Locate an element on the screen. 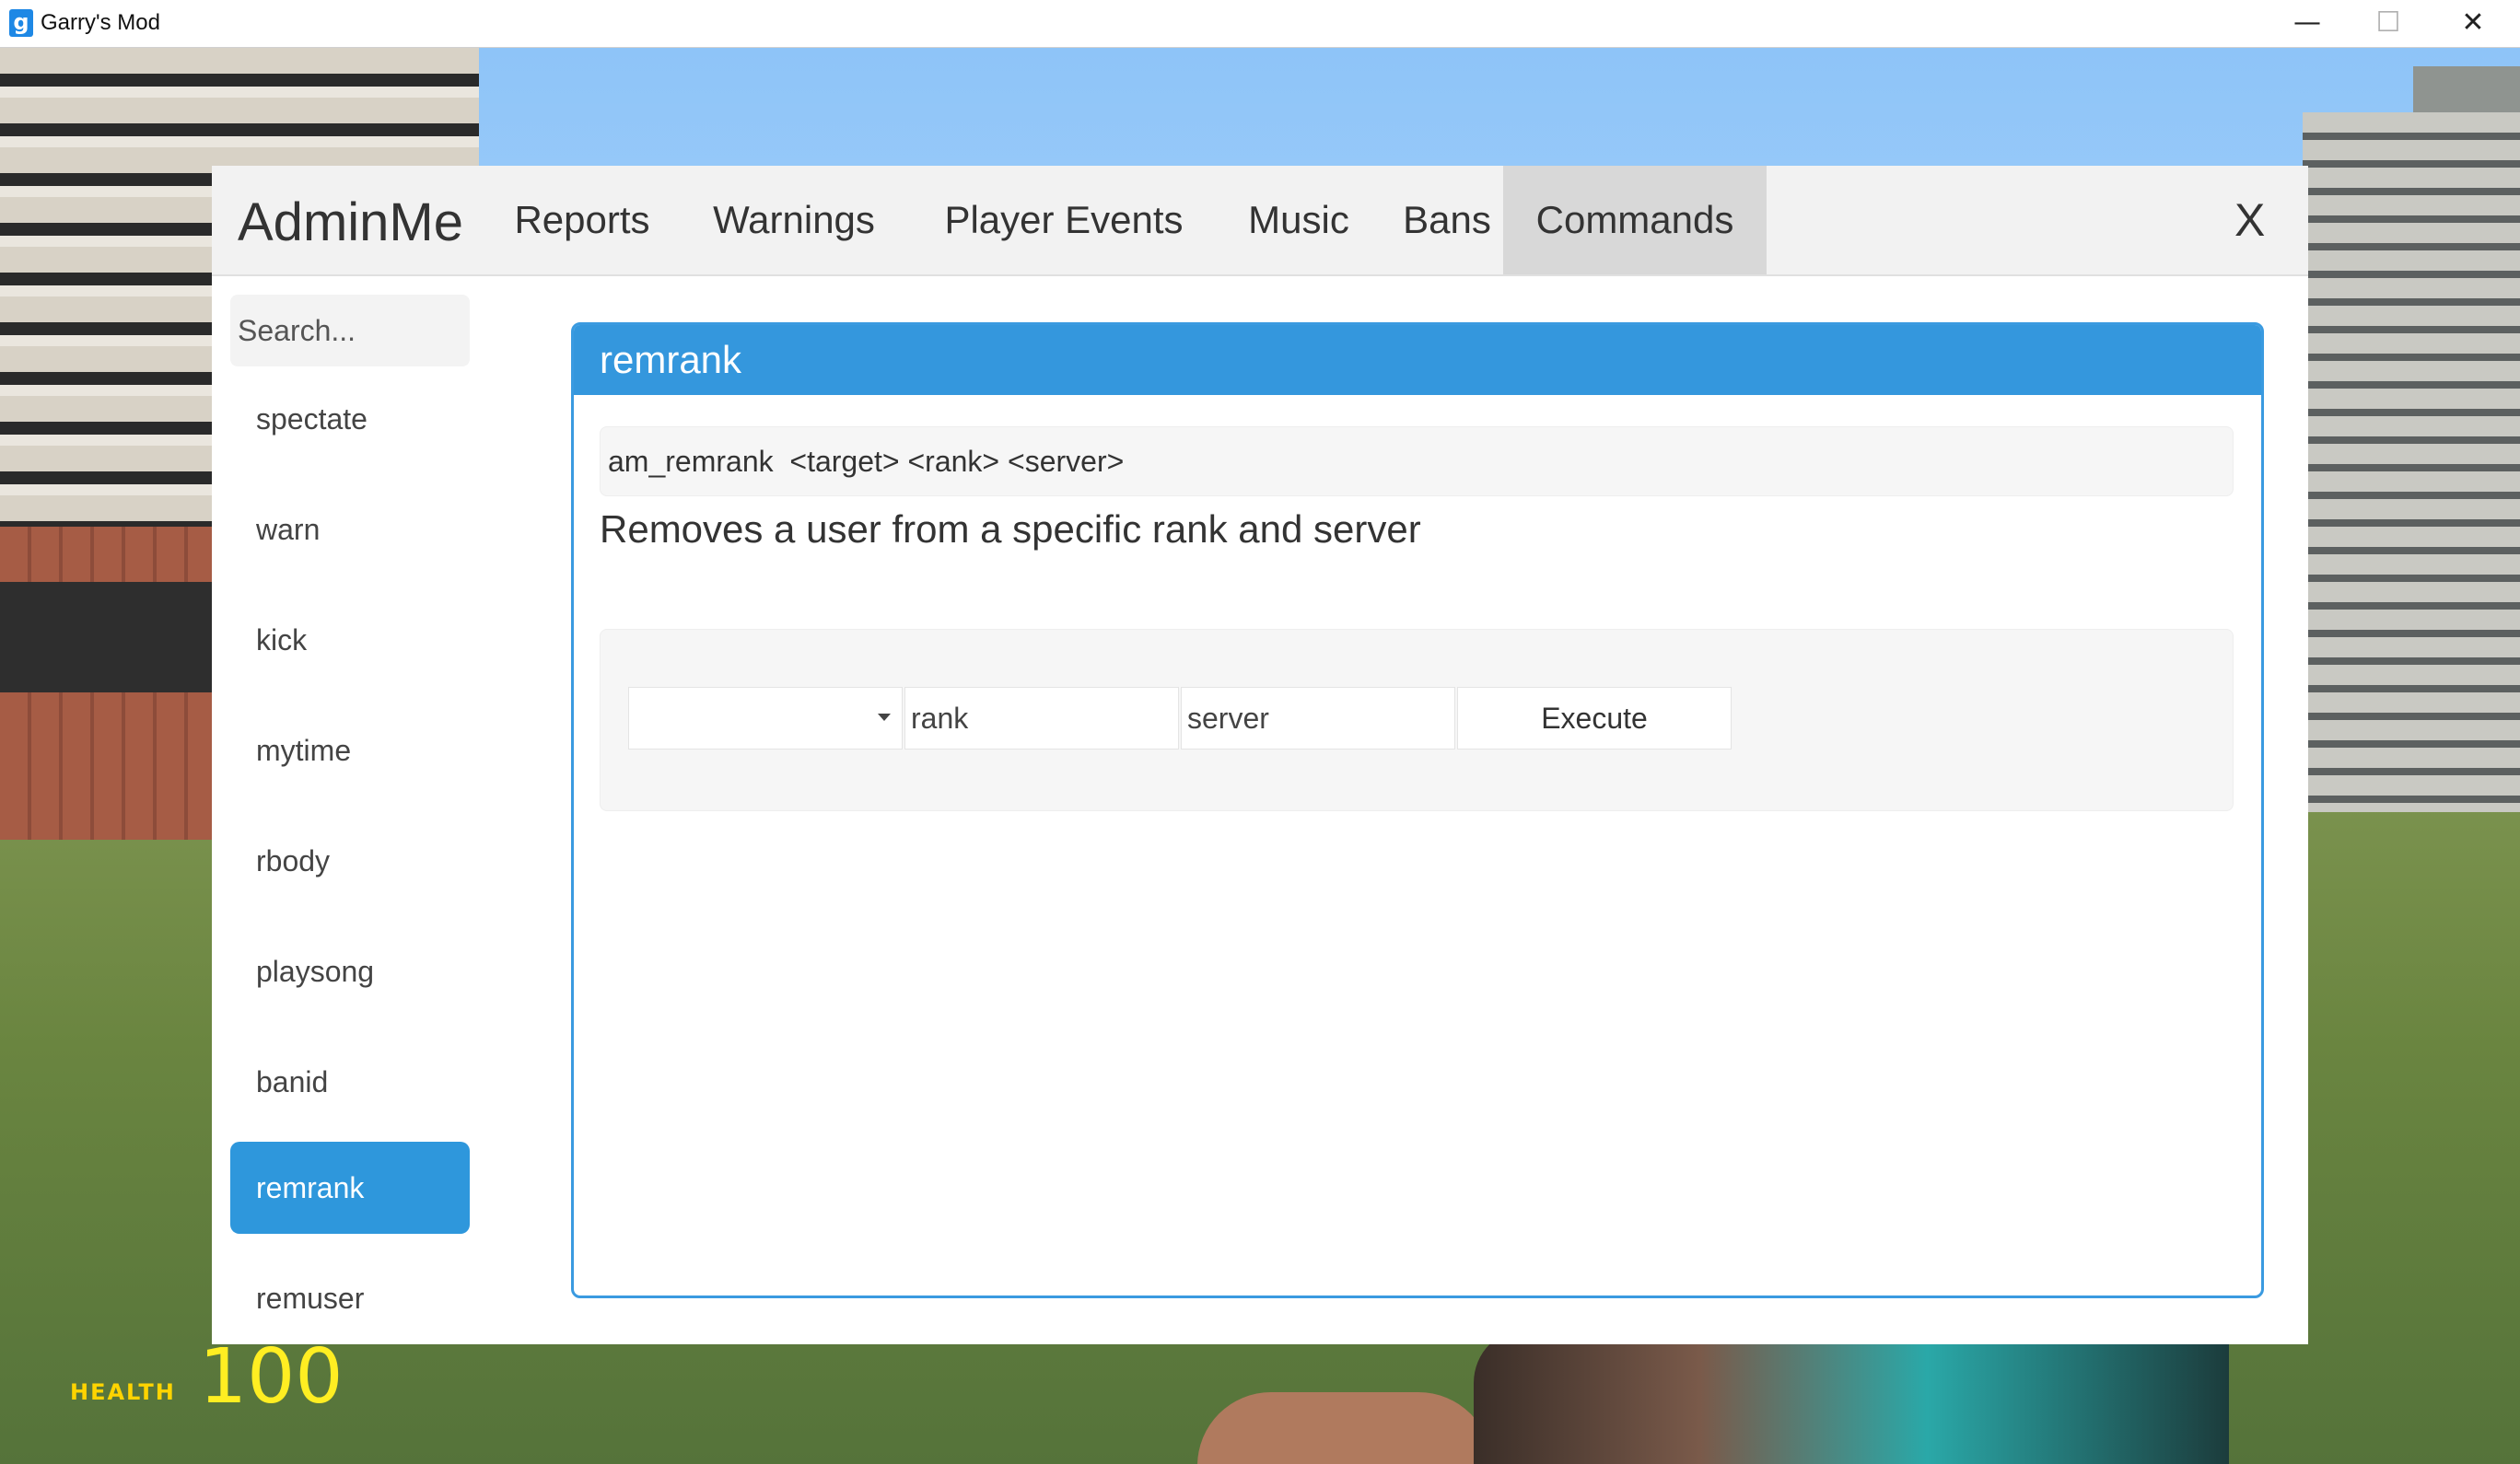 Image resolution: width=2520 pixels, height=1464 pixels. command-usage: am_remrank <target> <rank> <server> is located at coordinates (1417, 461).